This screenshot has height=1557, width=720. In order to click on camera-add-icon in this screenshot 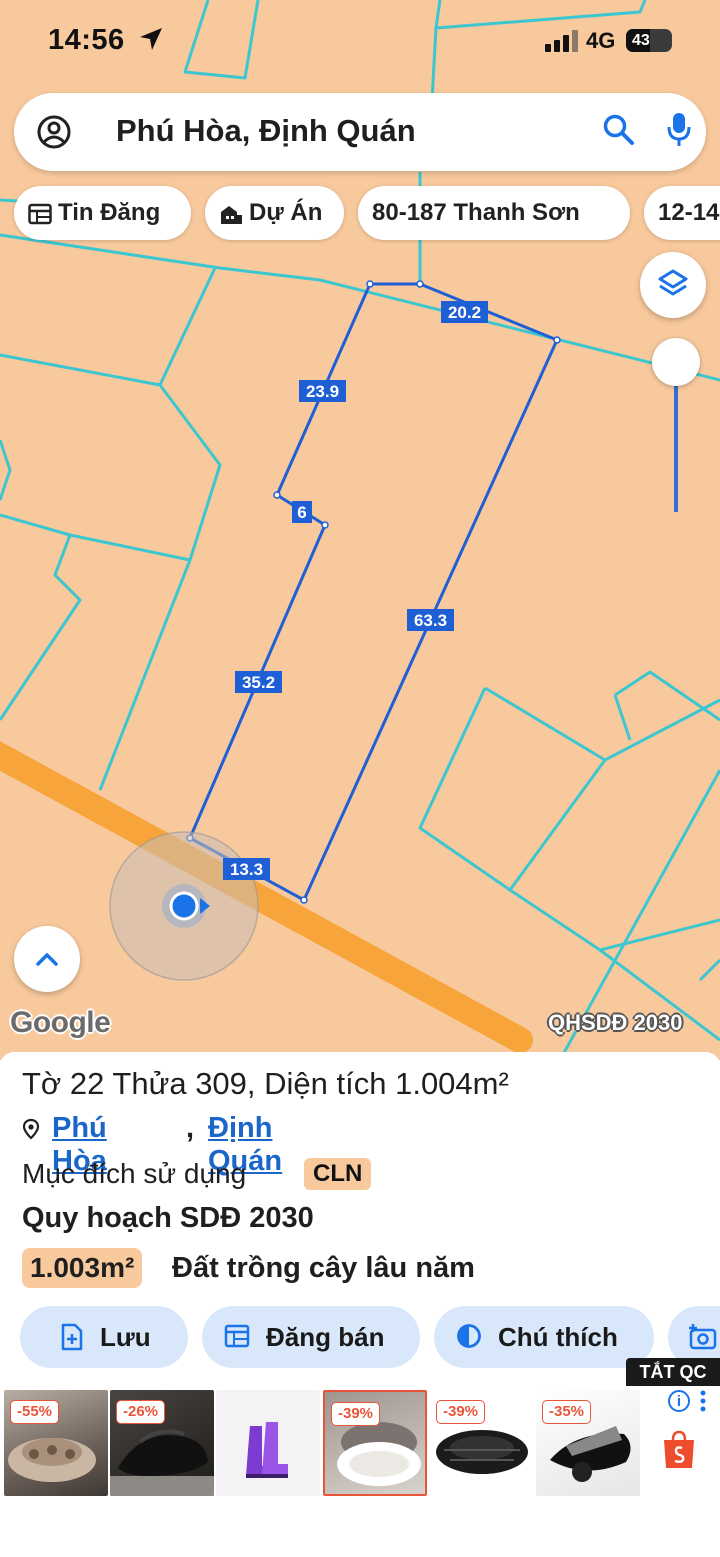, I will do `click(703, 1337)`.